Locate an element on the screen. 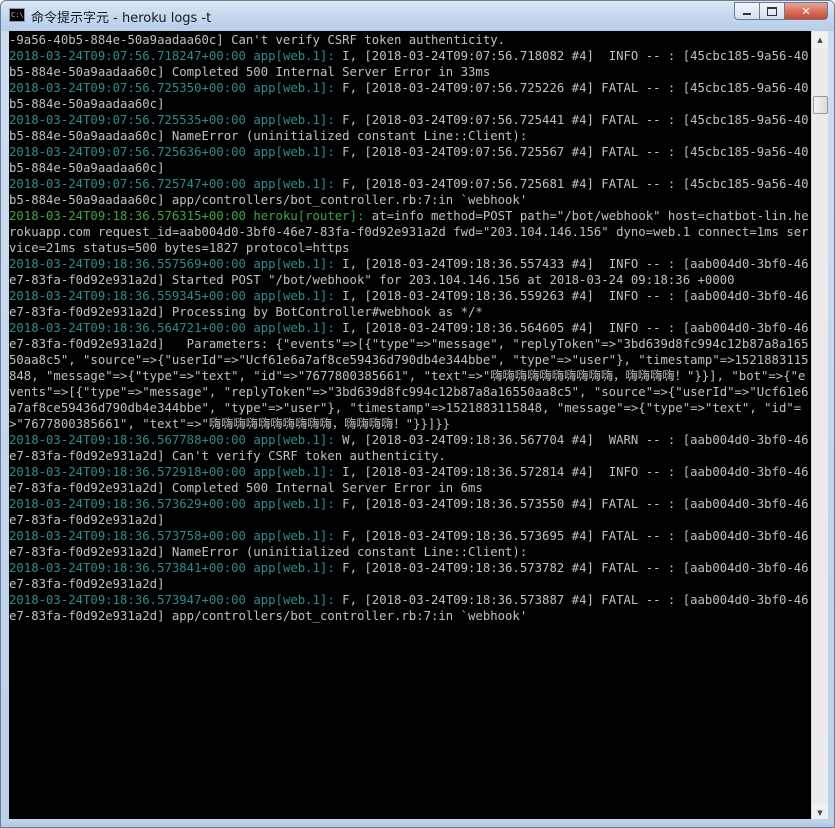 The width and height of the screenshot is (835, 828). log-timestamp: 2018-03-24T09:07:56.725350+00:00 is located at coordinates (127, 88).